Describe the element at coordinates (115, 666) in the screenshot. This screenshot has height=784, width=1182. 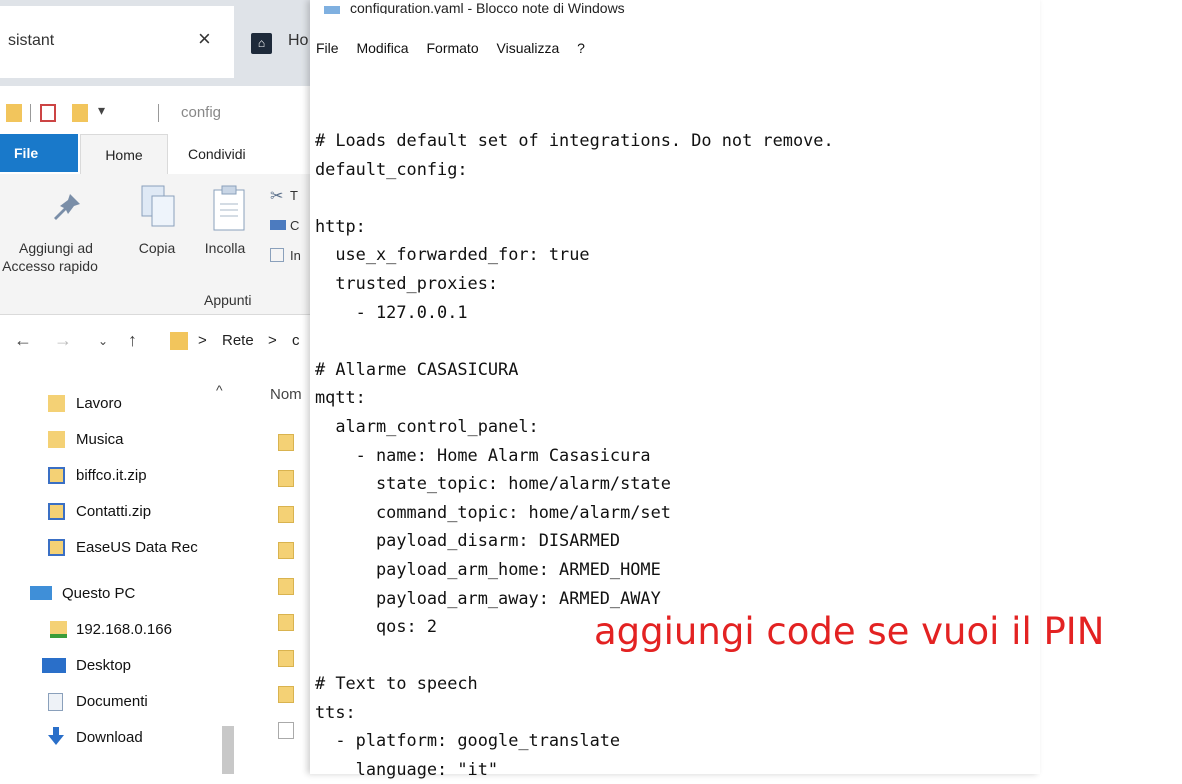
I see `sidebar-item-desktop: Desktop` at that location.